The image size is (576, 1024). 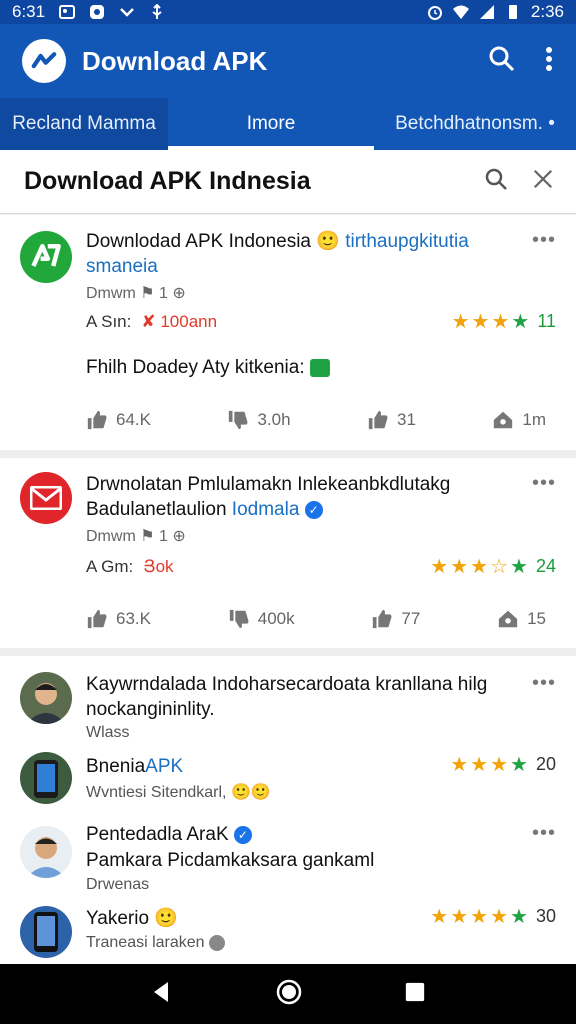 What do you see at coordinates (319, 367) in the screenshot?
I see `badge-icon` at bounding box center [319, 367].